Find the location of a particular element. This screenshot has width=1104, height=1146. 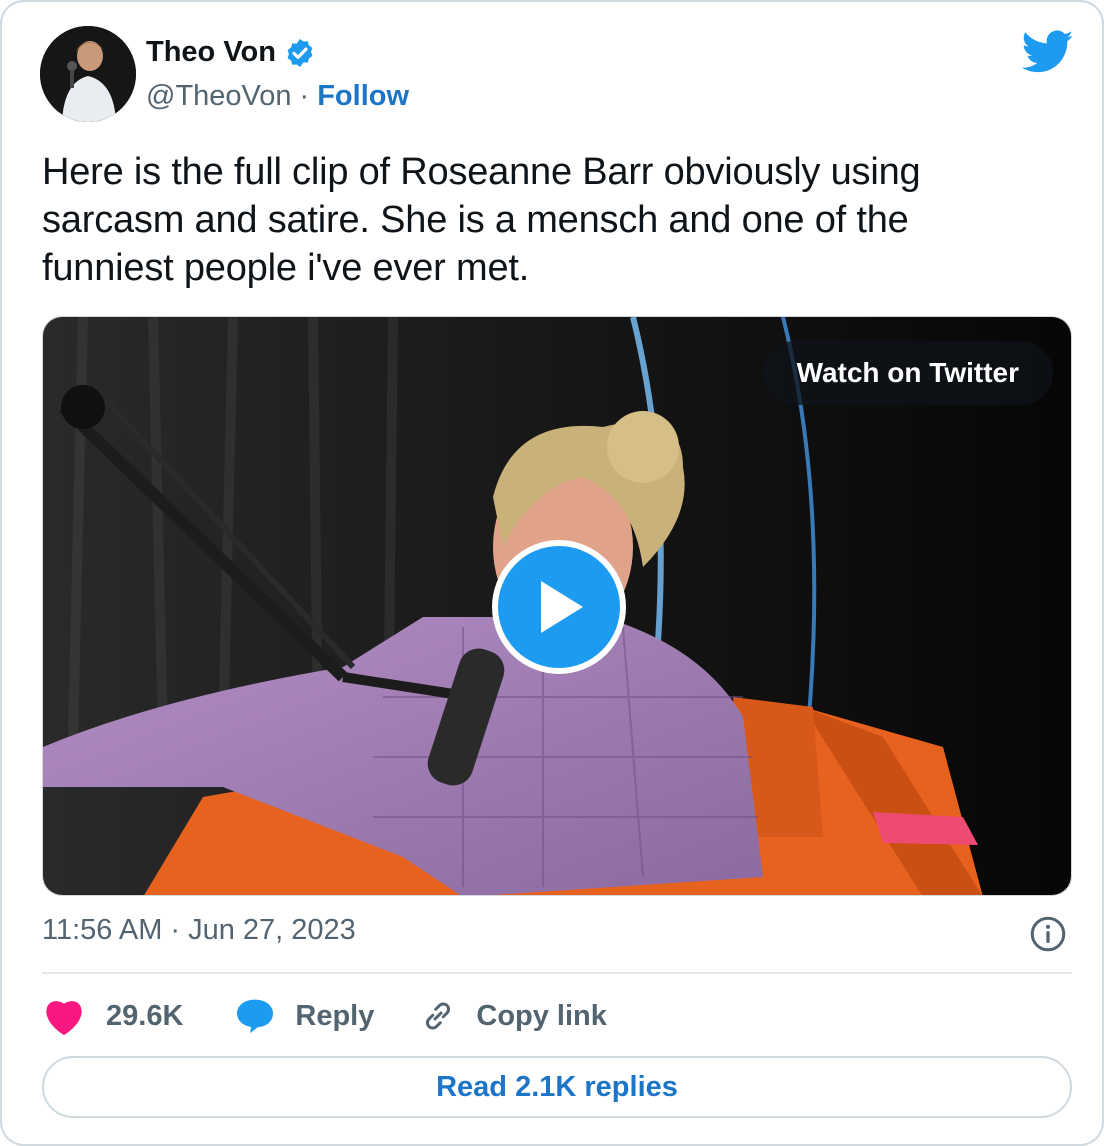

twitter-bird-icon is located at coordinates (1048, 52).